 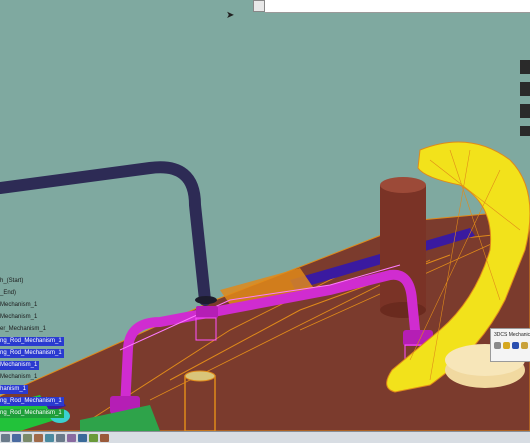 I want to click on dark-rod-base, so click(x=206, y=300).